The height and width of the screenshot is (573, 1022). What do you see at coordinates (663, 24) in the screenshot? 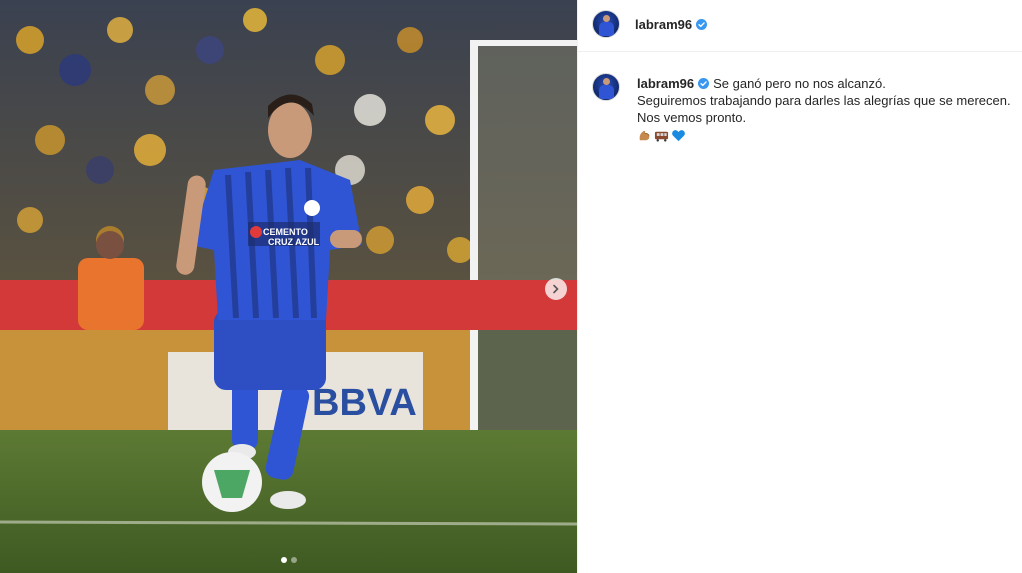
I see `username-link: labram96` at bounding box center [663, 24].